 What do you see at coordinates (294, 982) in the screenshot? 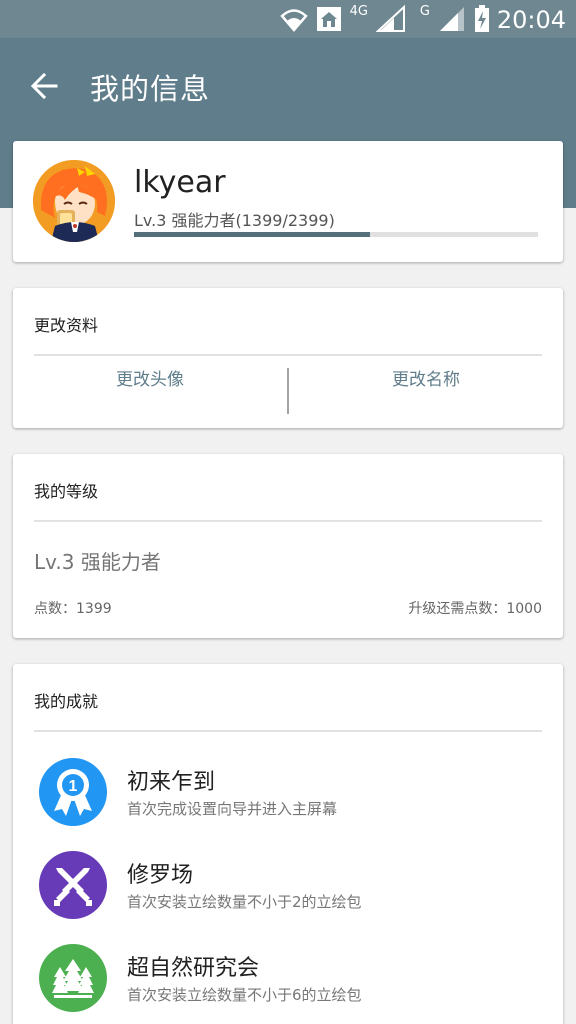
I see `achievement-item: 超自然研究会 首次安装立绘数量不小于6的立绘包` at bounding box center [294, 982].